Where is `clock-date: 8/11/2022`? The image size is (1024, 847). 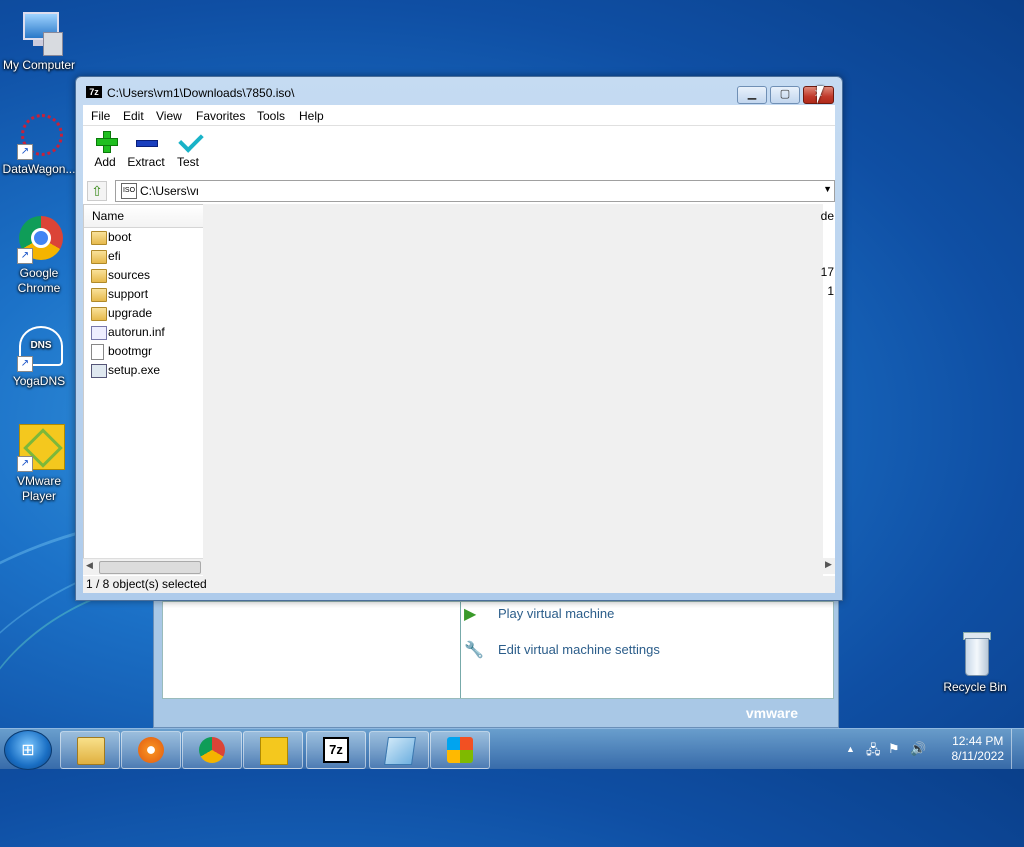
clock-date: 8/11/2022 is located at coordinates (978, 756).